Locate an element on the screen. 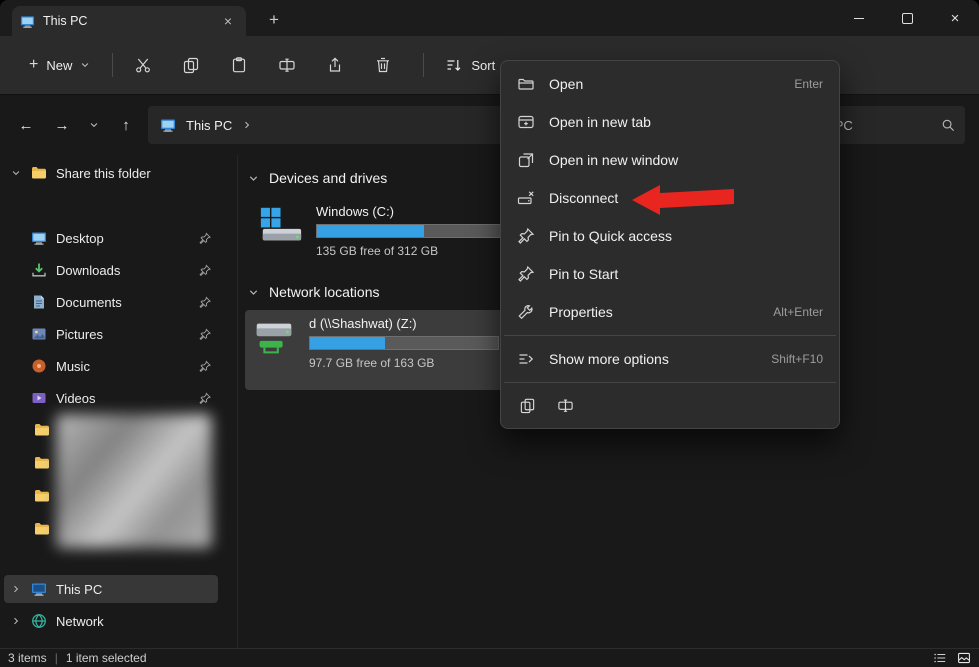  maximize-icon is located at coordinates (907, 18).